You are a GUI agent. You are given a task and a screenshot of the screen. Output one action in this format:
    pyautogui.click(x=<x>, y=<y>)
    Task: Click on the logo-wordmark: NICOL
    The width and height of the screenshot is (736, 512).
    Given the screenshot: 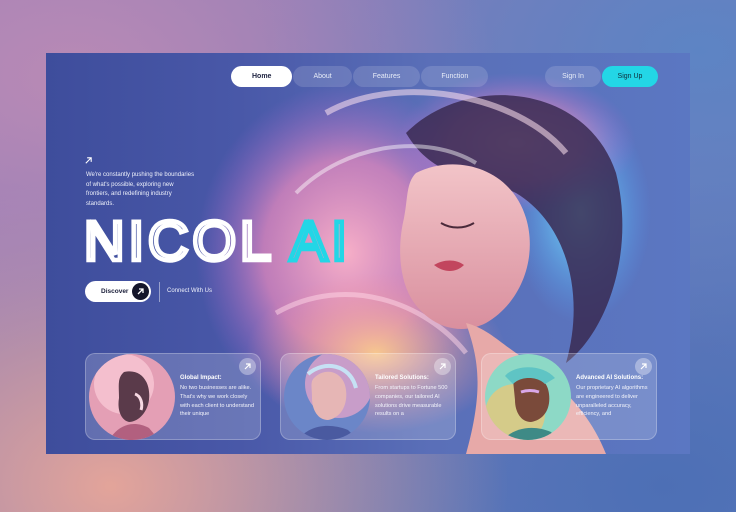 What is the action you would take?
    pyautogui.click(x=179, y=241)
    